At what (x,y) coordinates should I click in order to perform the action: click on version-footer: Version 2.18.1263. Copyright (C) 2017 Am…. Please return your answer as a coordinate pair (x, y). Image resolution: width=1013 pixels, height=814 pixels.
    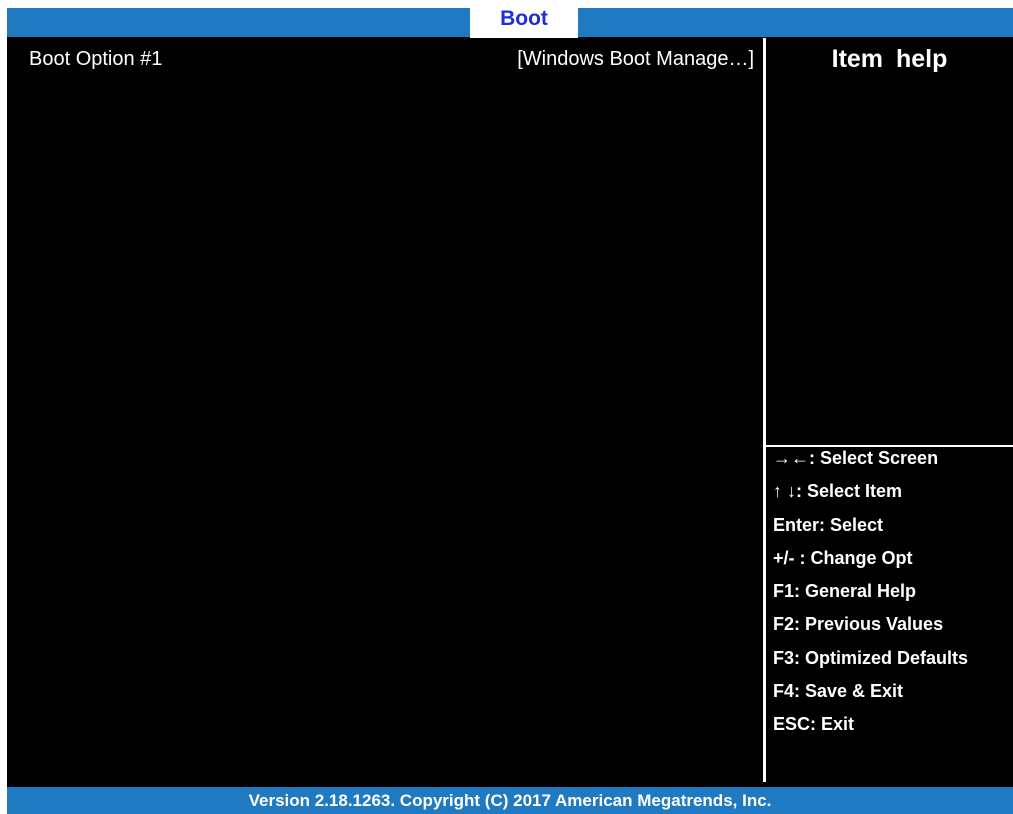
    Looking at the image, I should click on (510, 800).